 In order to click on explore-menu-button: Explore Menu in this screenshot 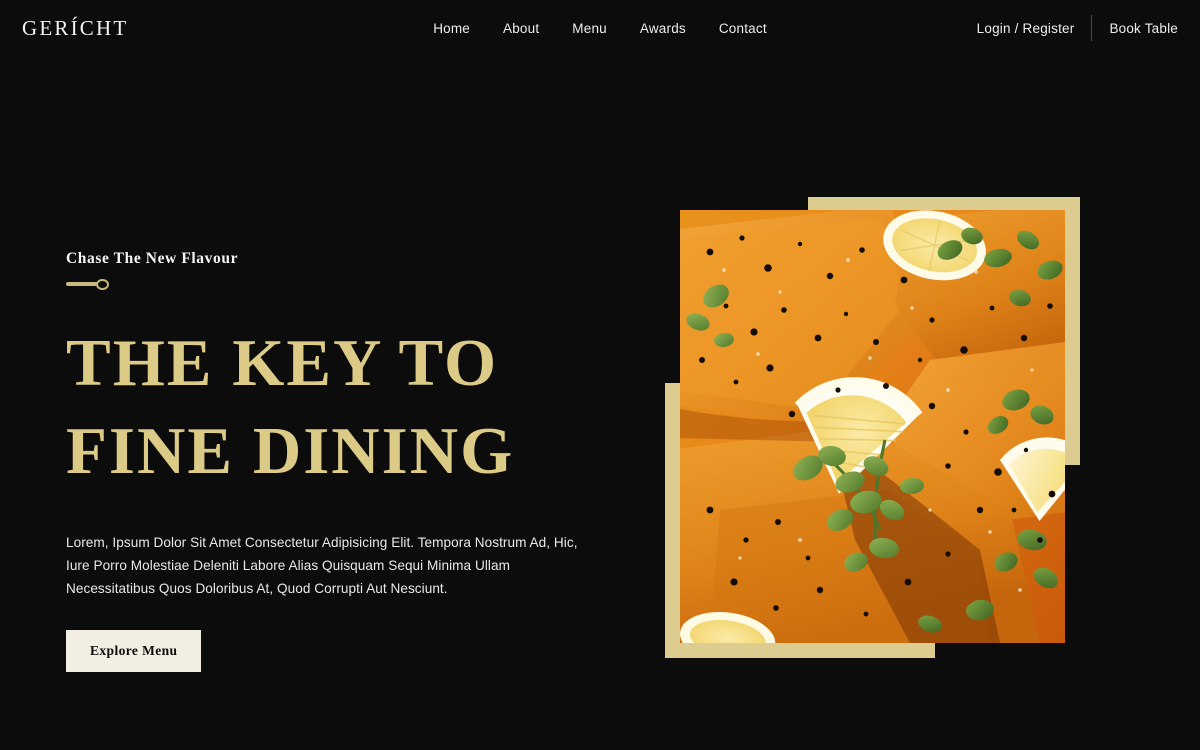, I will do `click(134, 651)`.